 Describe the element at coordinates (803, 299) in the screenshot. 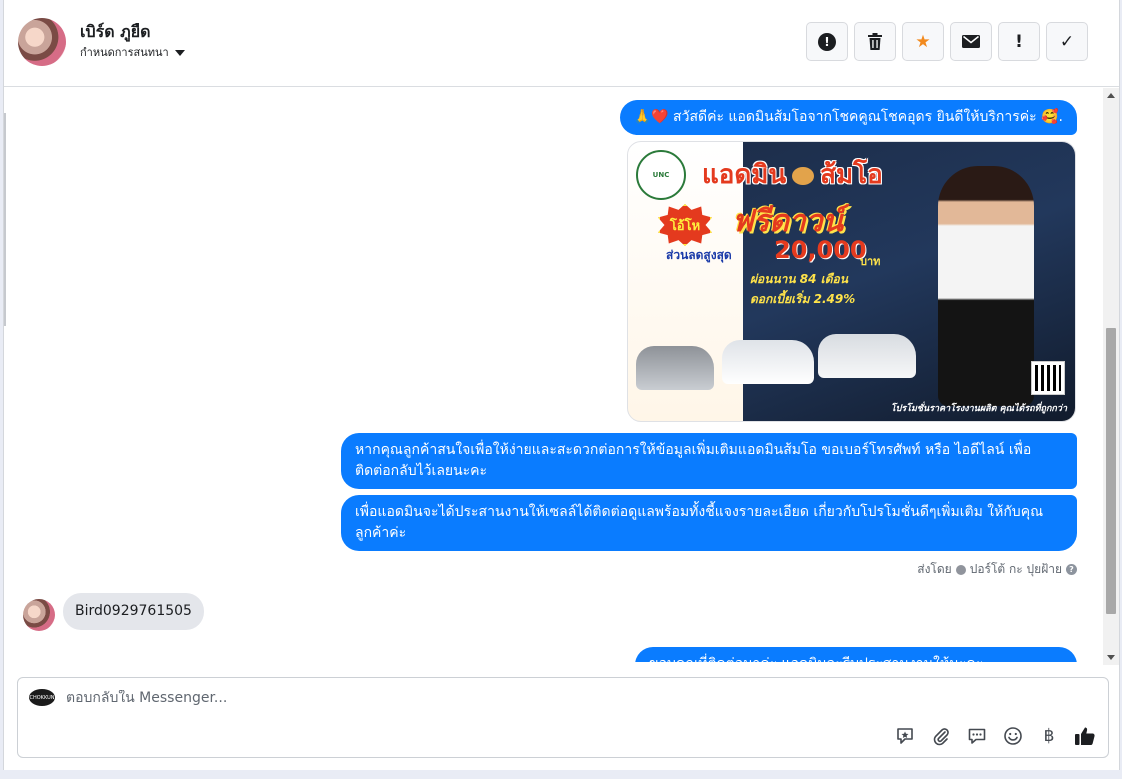

I see `promo-interest: ดอกเบี้ยเริ่ม 2.49%` at that location.